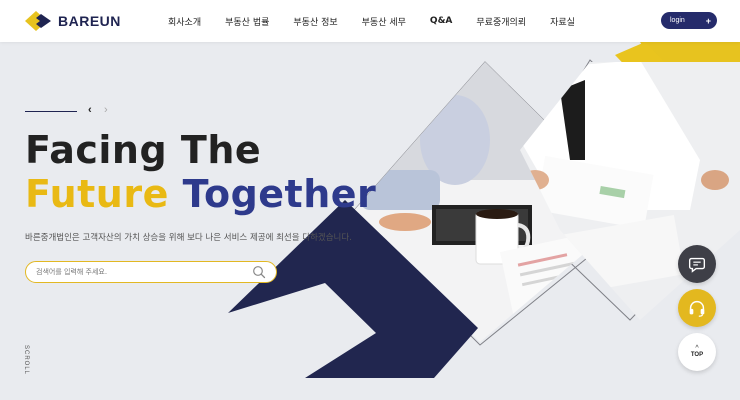 The image size is (740, 400). I want to click on support-button, so click(697, 308).